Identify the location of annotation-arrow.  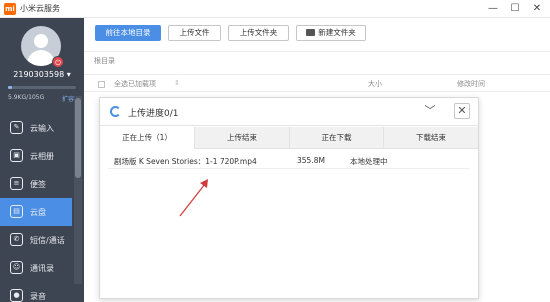
(193, 198).